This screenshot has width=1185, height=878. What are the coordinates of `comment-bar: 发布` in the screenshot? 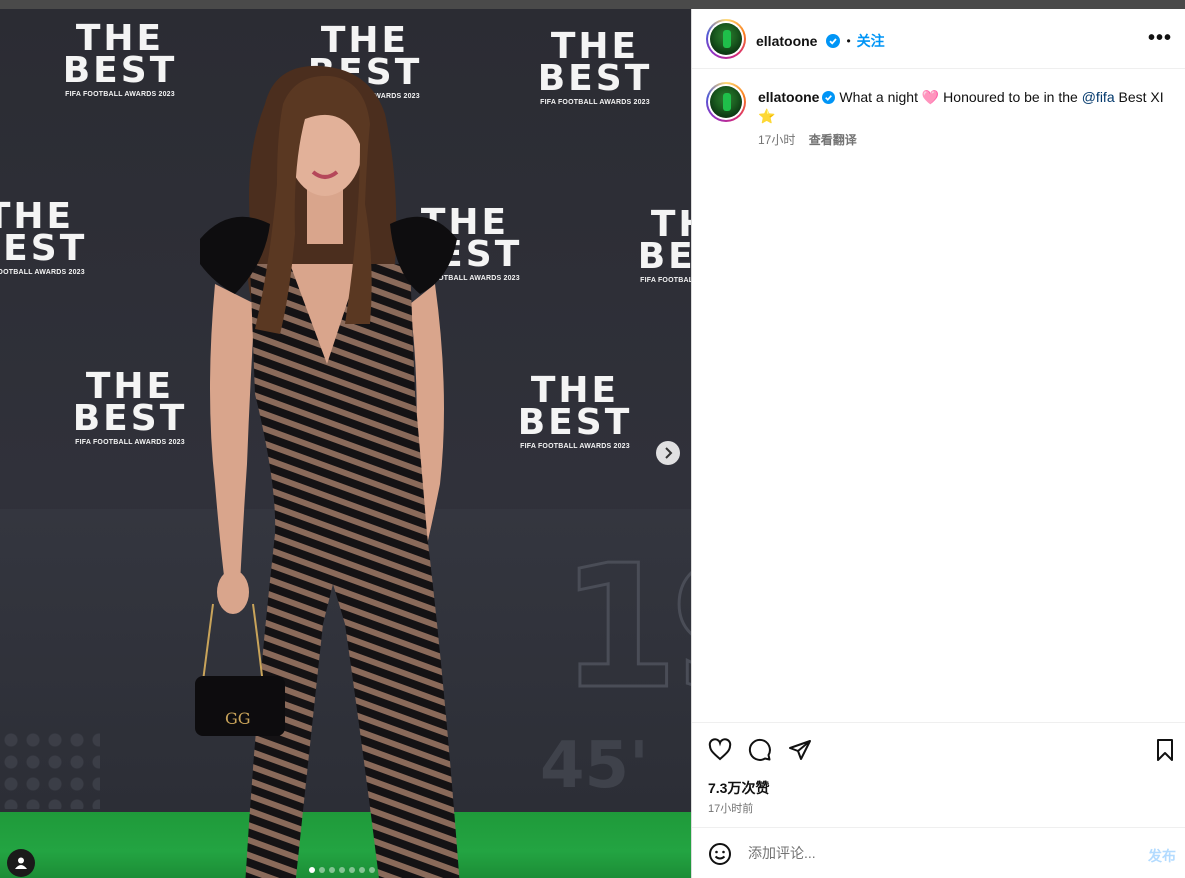 It's located at (938, 852).